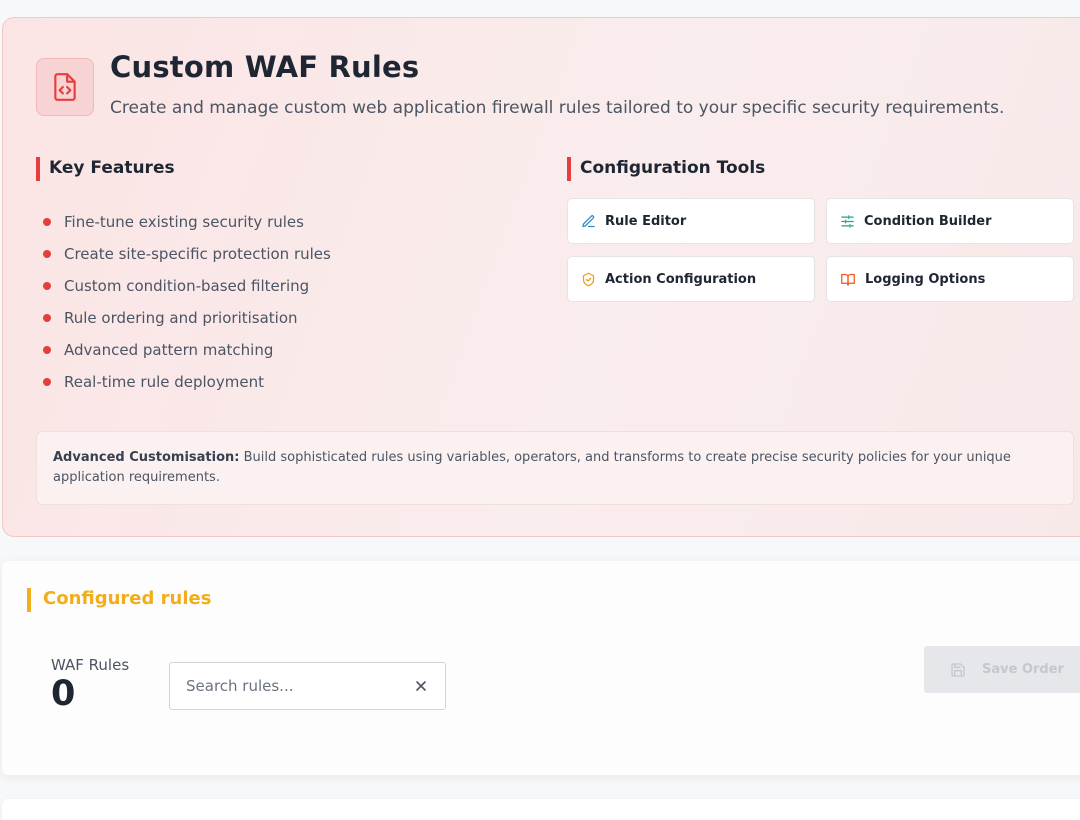 The width and height of the screenshot is (1080, 820). I want to click on waf-rules-count-value: 0, so click(63, 694).